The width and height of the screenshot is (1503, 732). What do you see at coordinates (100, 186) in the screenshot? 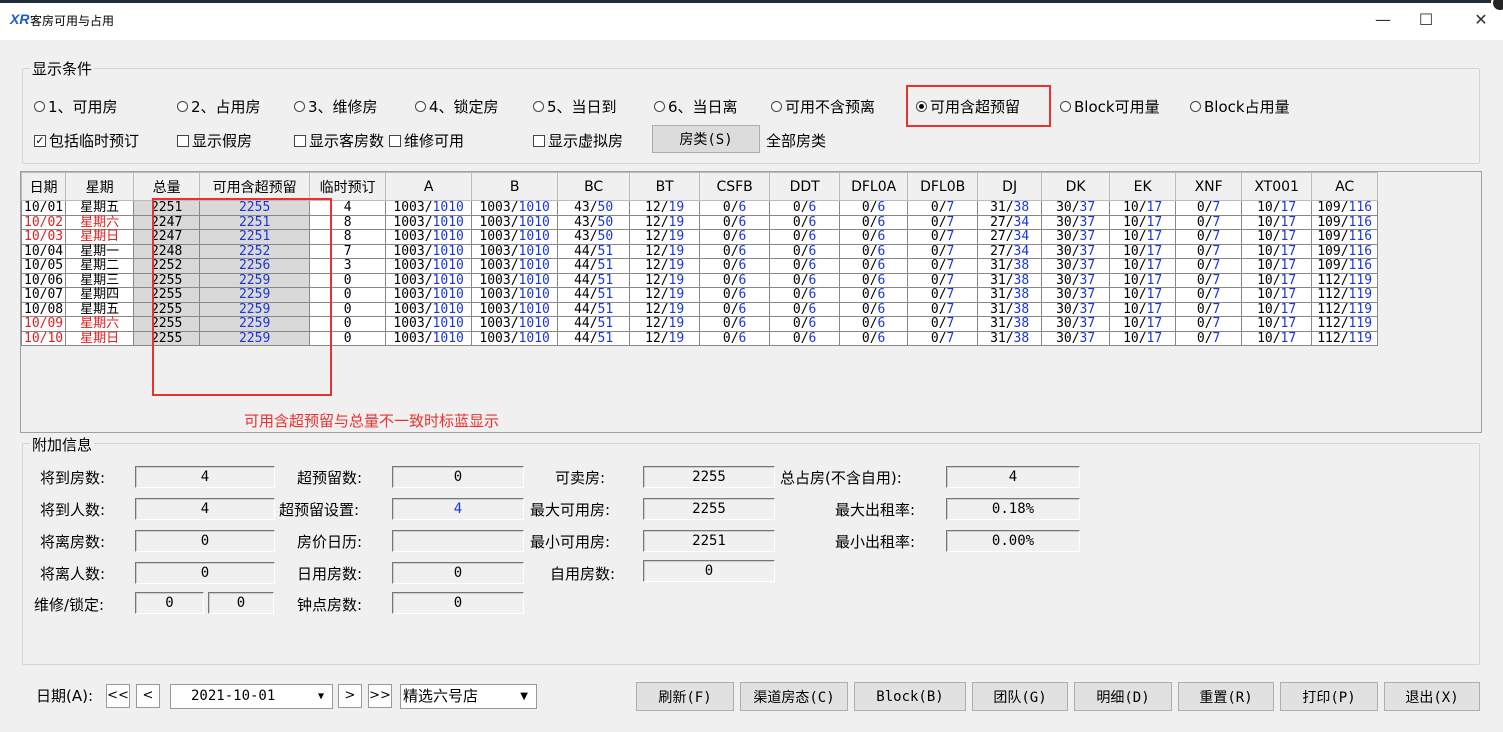
I see `column-header: 星期` at bounding box center [100, 186].